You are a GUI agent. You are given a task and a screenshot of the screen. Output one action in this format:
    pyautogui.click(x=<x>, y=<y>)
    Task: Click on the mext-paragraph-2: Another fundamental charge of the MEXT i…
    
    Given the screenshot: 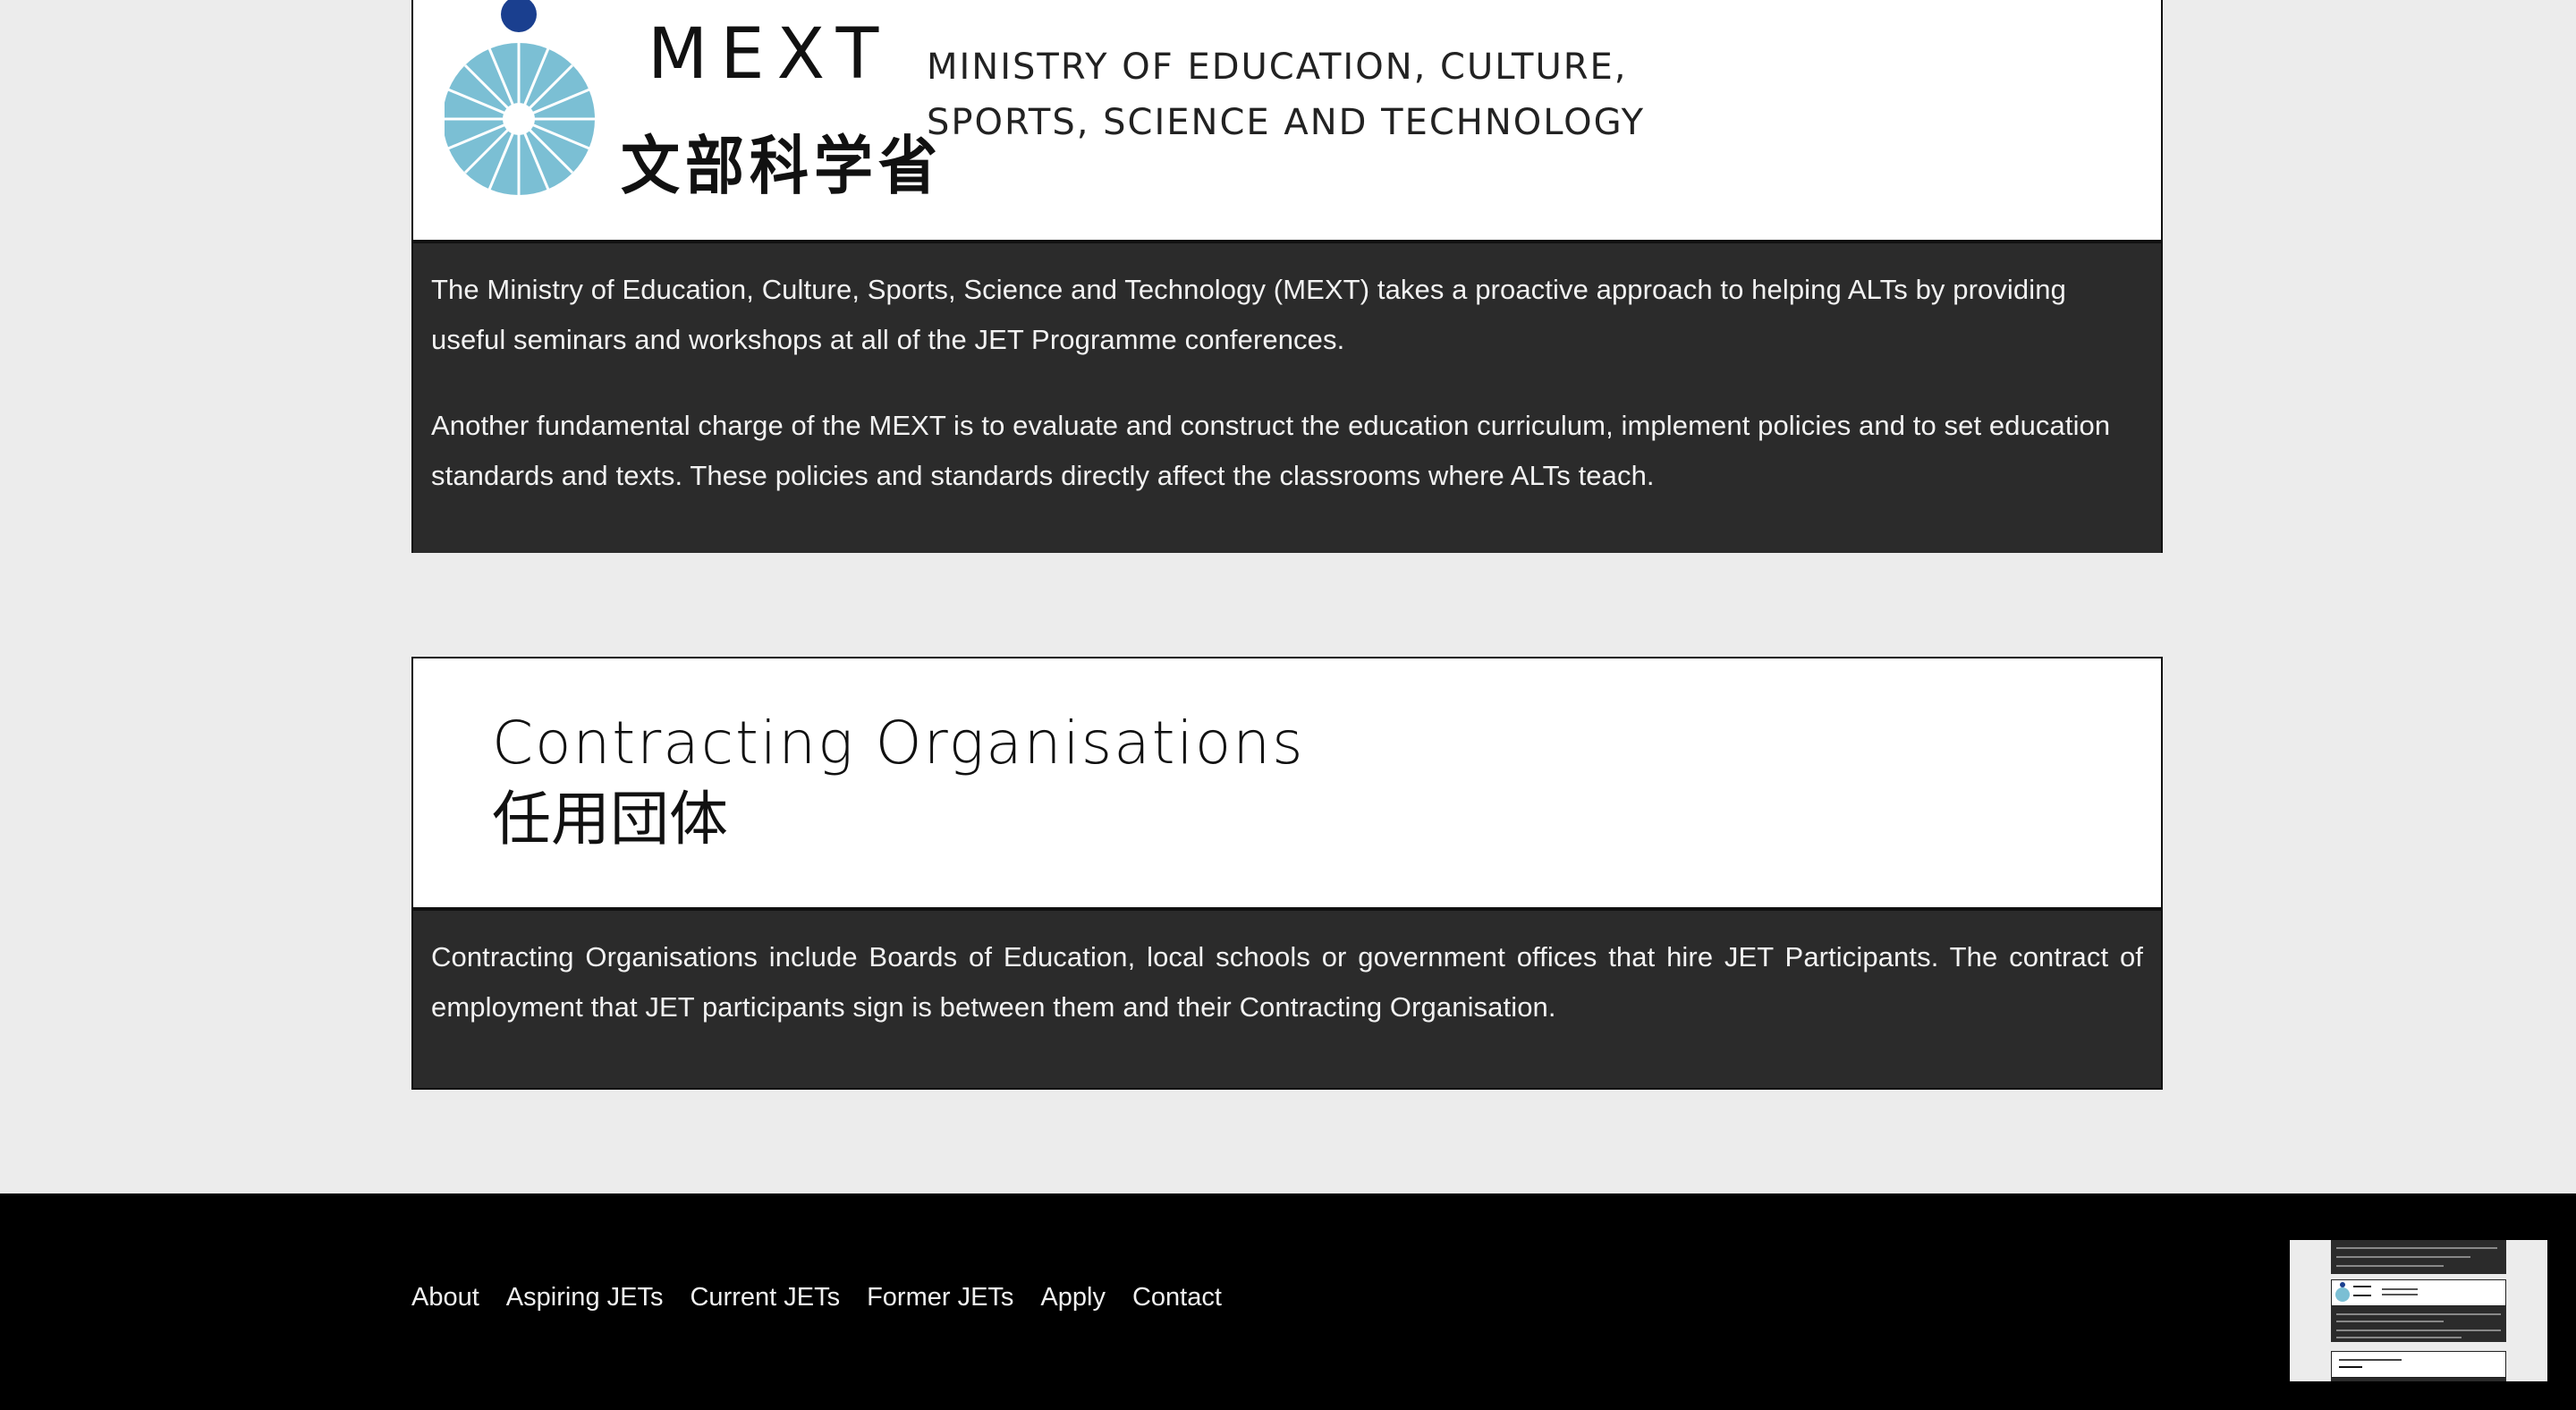 What is the action you would take?
    pyautogui.click(x=1271, y=450)
    